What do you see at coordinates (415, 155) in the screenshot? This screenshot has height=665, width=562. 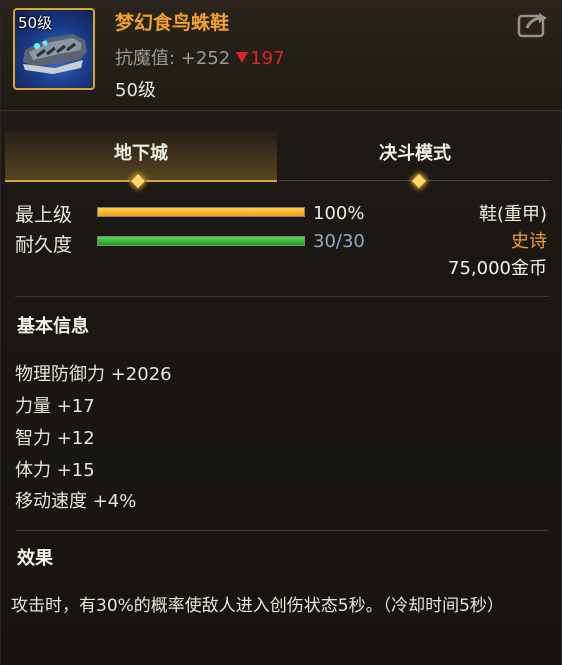 I see `tab-pvp: 决斗模式` at bounding box center [415, 155].